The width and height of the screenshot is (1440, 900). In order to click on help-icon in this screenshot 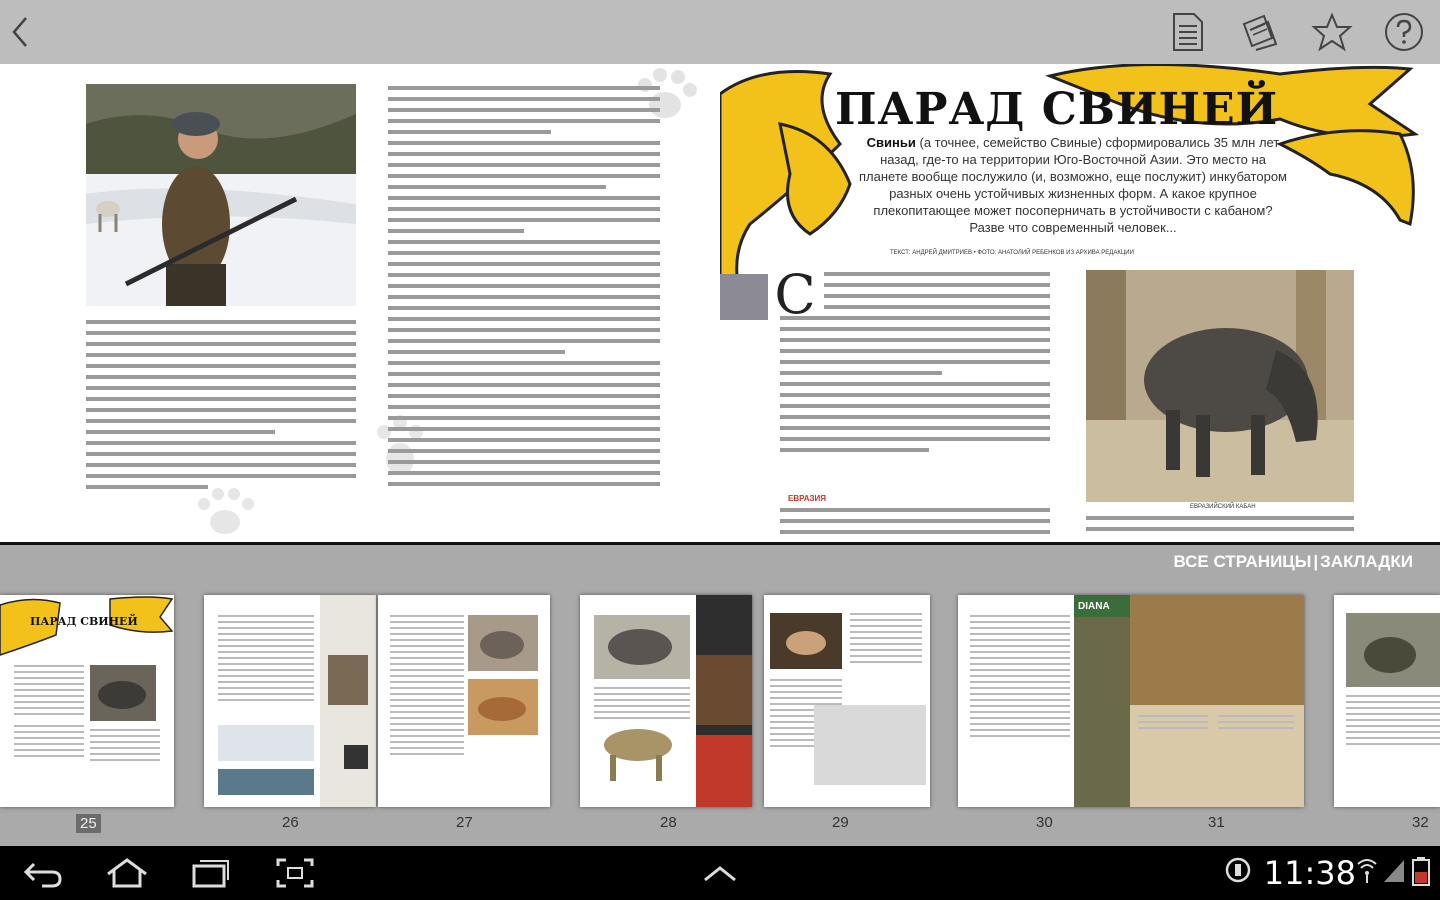, I will do `click(1404, 32)`.